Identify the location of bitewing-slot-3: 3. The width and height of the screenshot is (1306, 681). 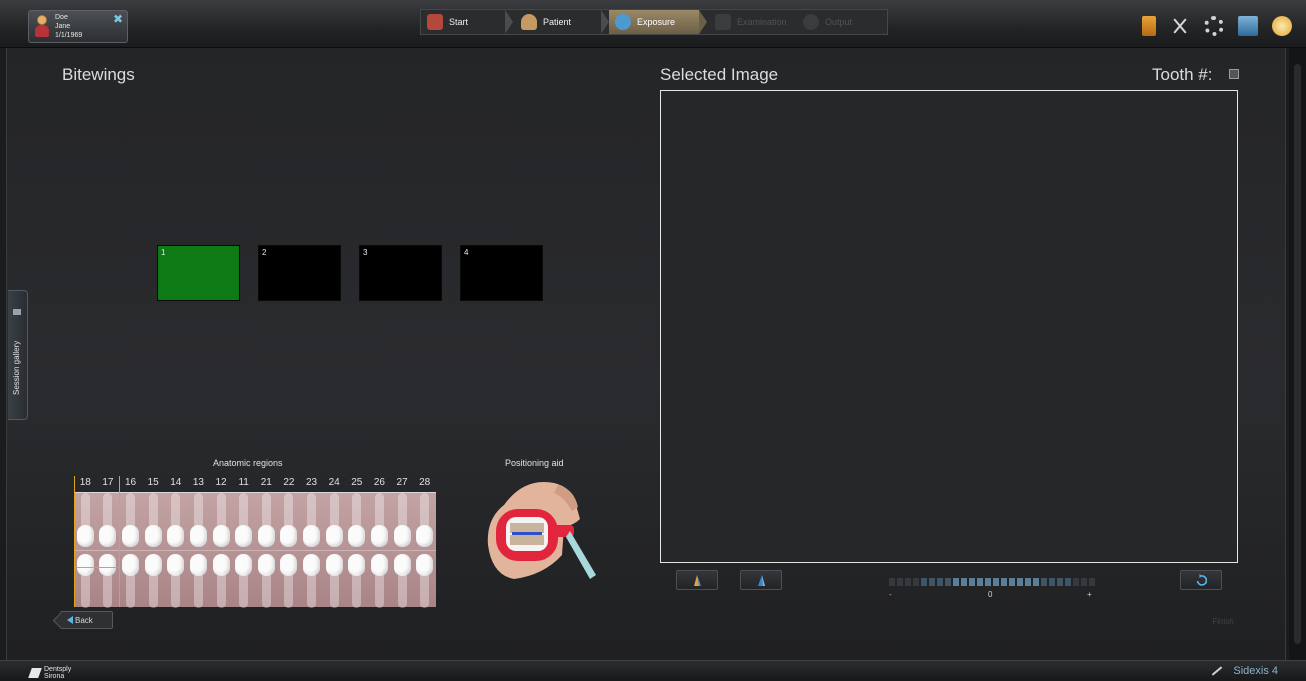
(400, 273).